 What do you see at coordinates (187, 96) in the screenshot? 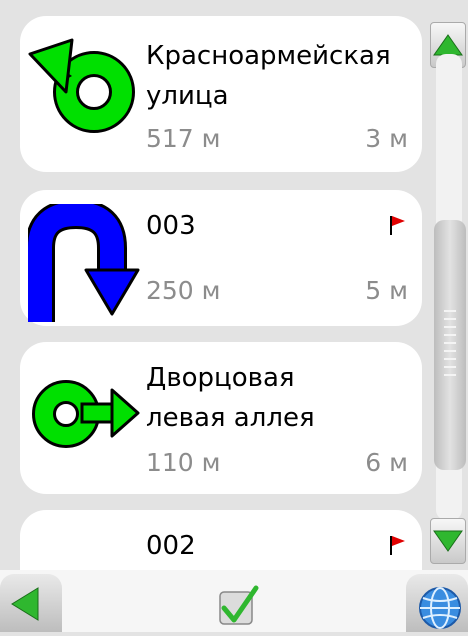
I see `street-name-line: улица` at bounding box center [187, 96].